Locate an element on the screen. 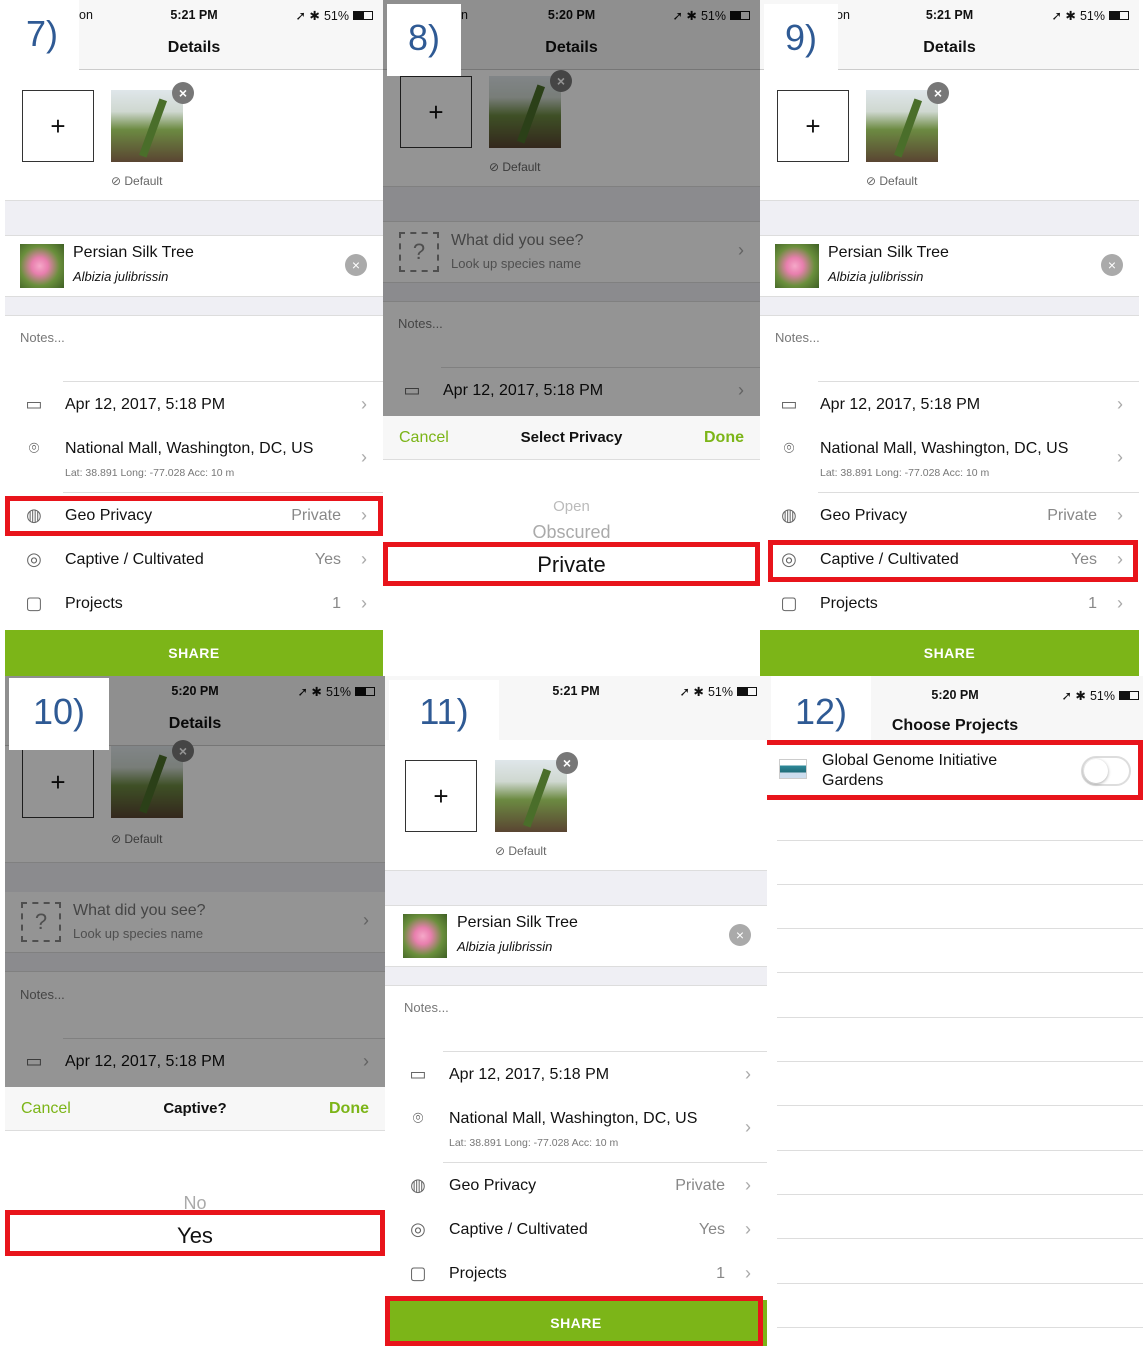 Image resolution: width=1143 pixels, height=1347 pixels. picker-option-open: Open is located at coordinates (571, 506).